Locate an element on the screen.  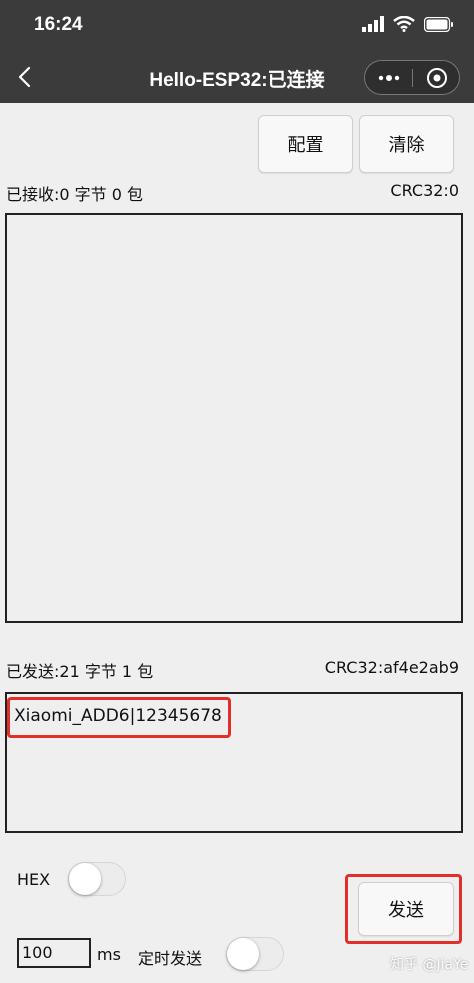
status-icons is located at coordinates (408, 24).